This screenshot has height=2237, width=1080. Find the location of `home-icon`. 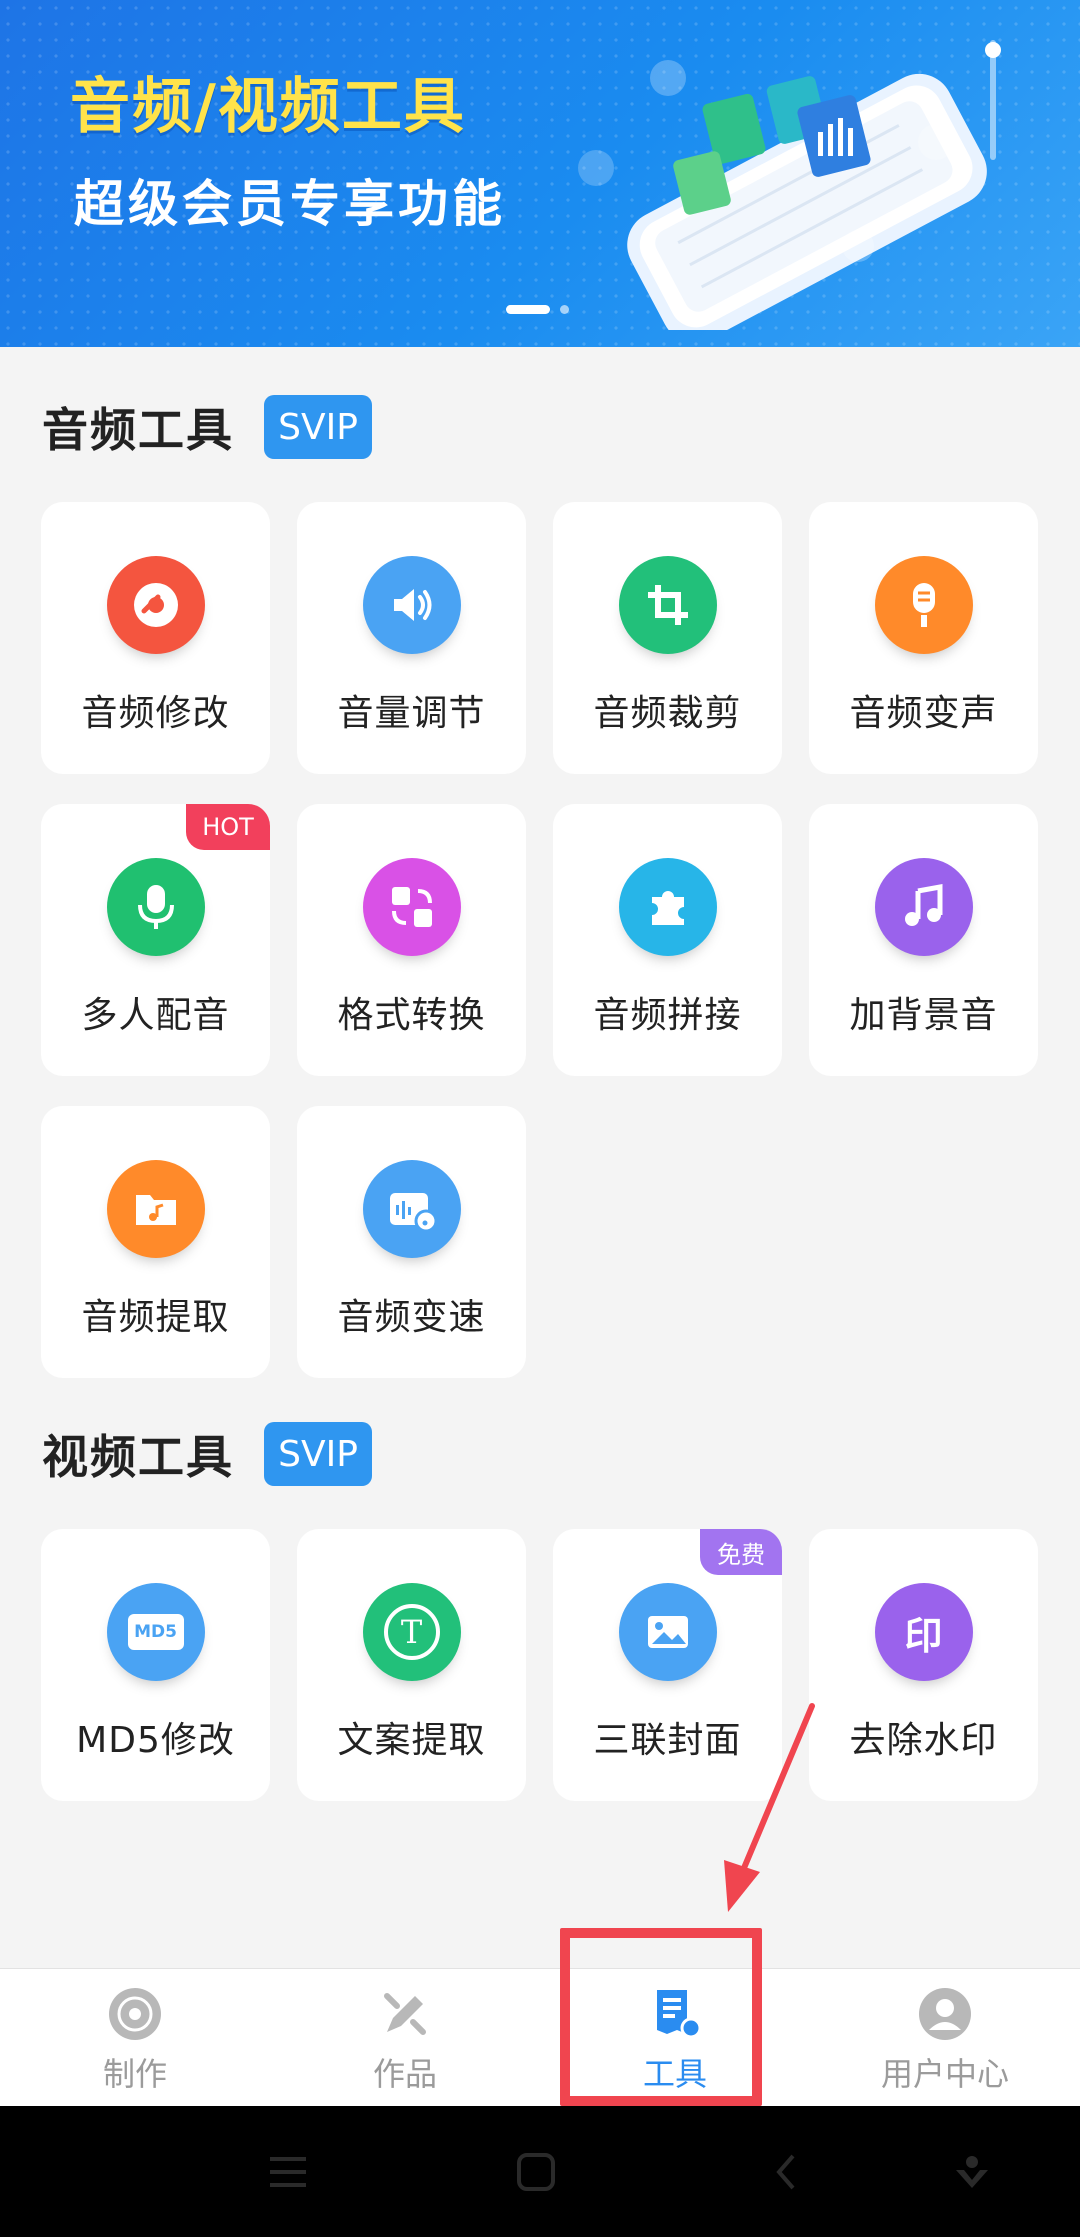

home-icon is located at coordinates (536, 2172).